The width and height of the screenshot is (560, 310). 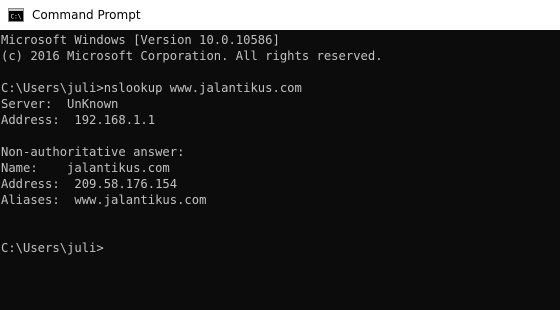 What do you see at coordinates (89, 184) in the screenshot?
I see `console-line: Address: 209.58.176.154` at bounding box center [89, 184].